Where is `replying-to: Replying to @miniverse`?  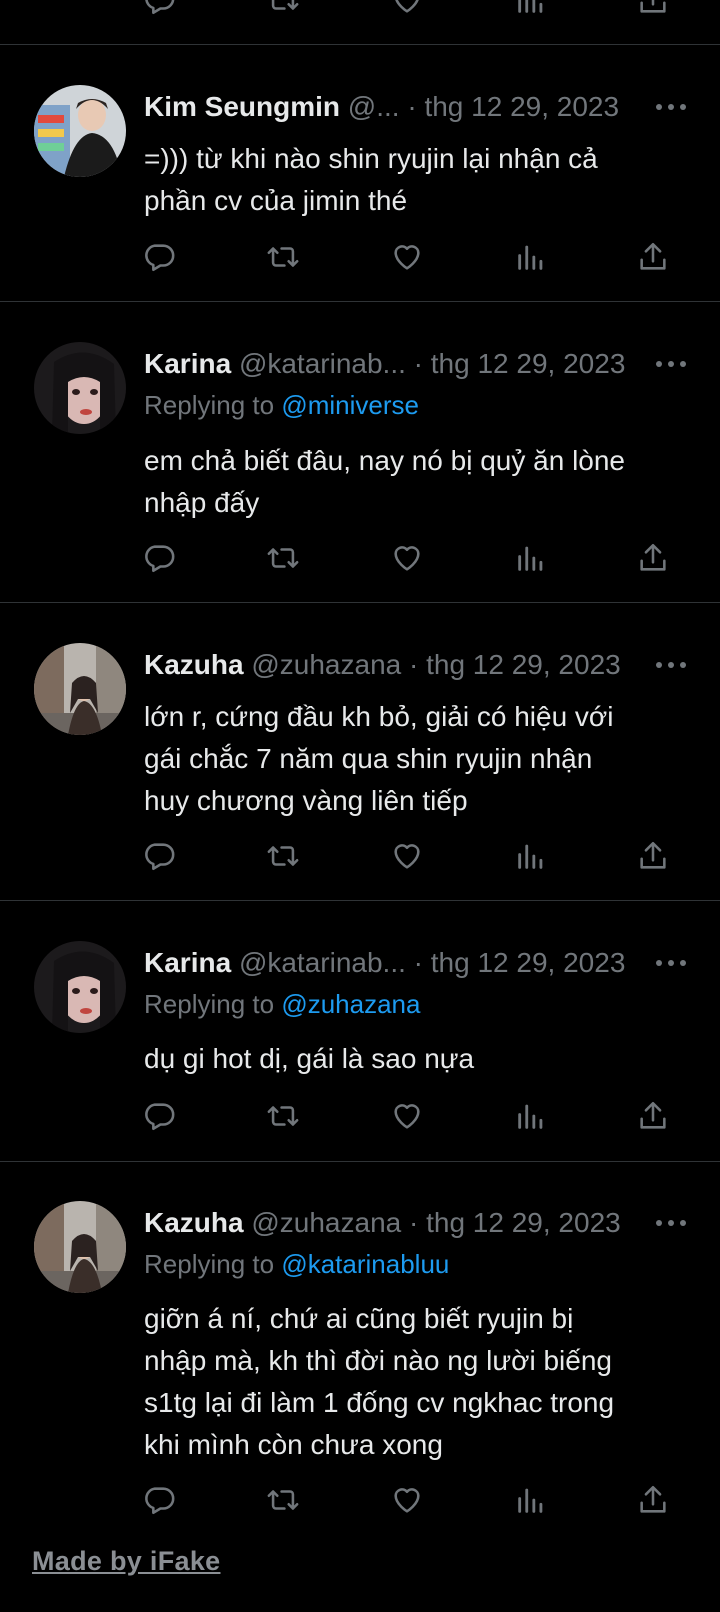 replying-to: Replying to @miniverse is located at coordinates (281, 405).